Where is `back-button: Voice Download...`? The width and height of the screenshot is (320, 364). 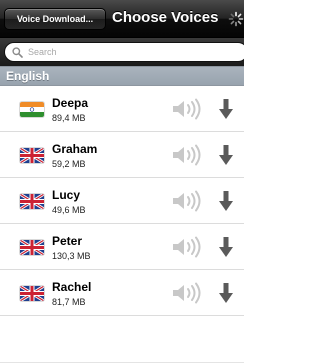
back-button: Voice Download... is located at coordinates (55, 19).